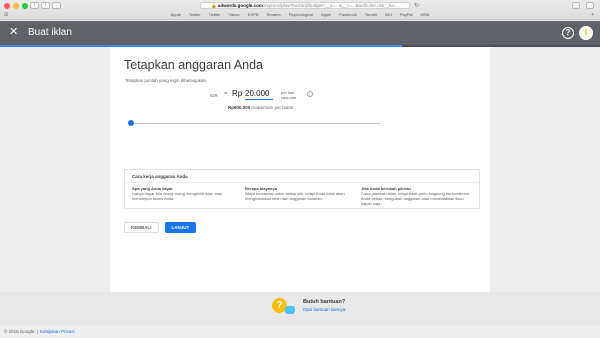 The height and width of the screenshot is (338, 600). I want to click on window-close-icon, so click(7, 6).